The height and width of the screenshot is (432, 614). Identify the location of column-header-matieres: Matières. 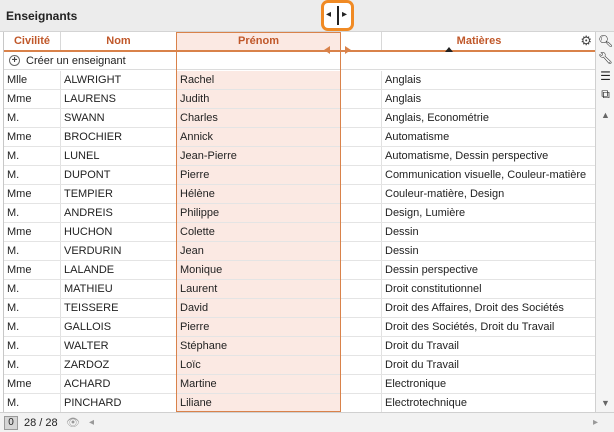
(479, 42).